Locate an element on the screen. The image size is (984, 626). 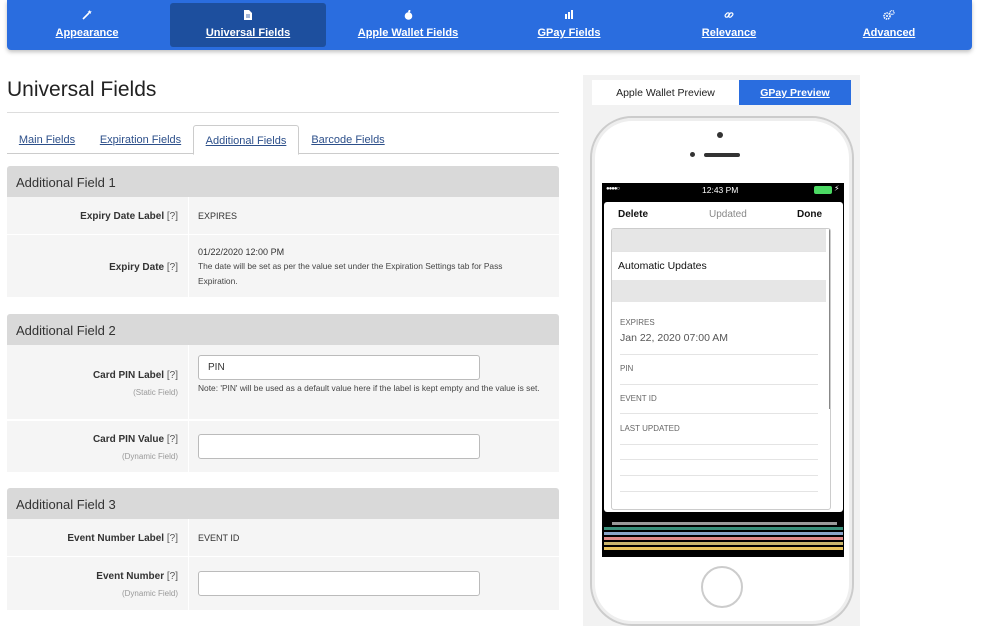
nav-appearance: Appearance is located at coordinates (87, 25).